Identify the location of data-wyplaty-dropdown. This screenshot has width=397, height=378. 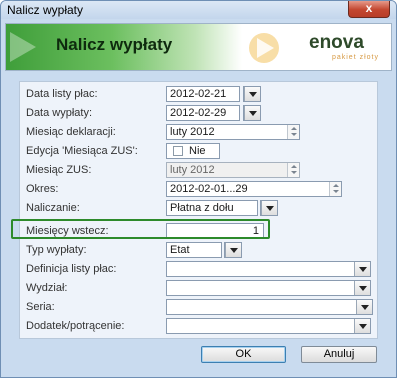
(252, 113).